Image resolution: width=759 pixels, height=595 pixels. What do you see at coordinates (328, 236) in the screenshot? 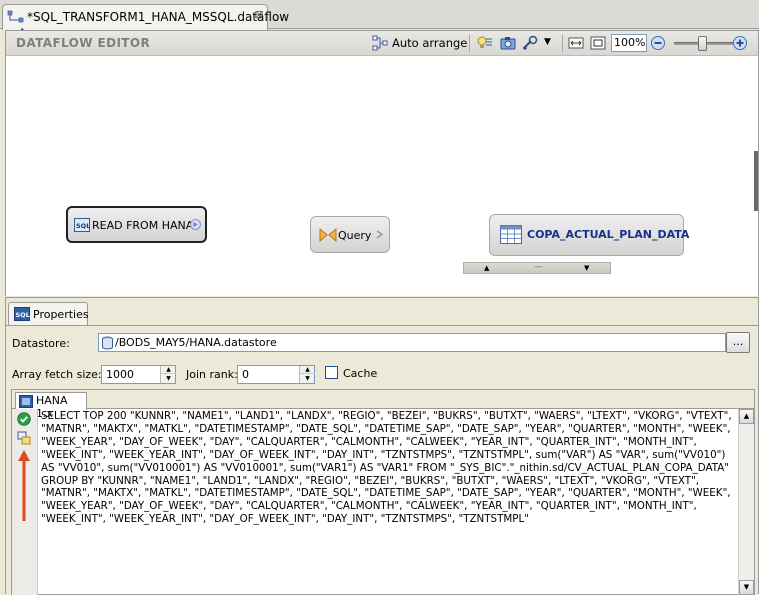
I see `query-transform-icon` at bounding box center [328, 236].